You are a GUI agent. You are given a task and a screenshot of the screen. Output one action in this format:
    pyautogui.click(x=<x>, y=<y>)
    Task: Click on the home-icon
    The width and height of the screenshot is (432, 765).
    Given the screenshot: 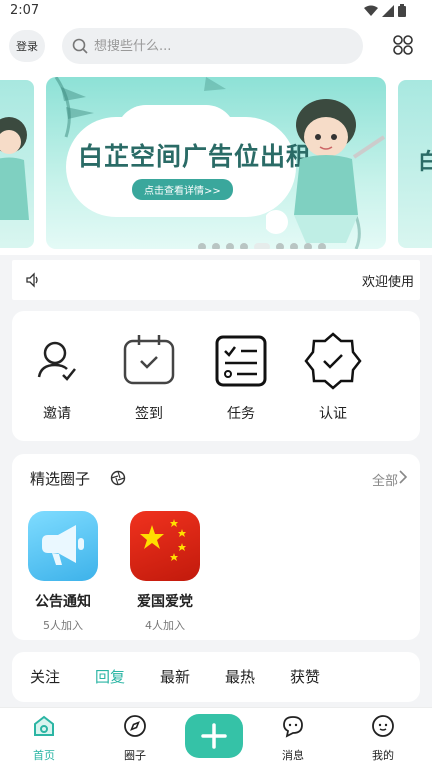 What is the action you would take?
    pyautogui.click(x=44, y=725)
    